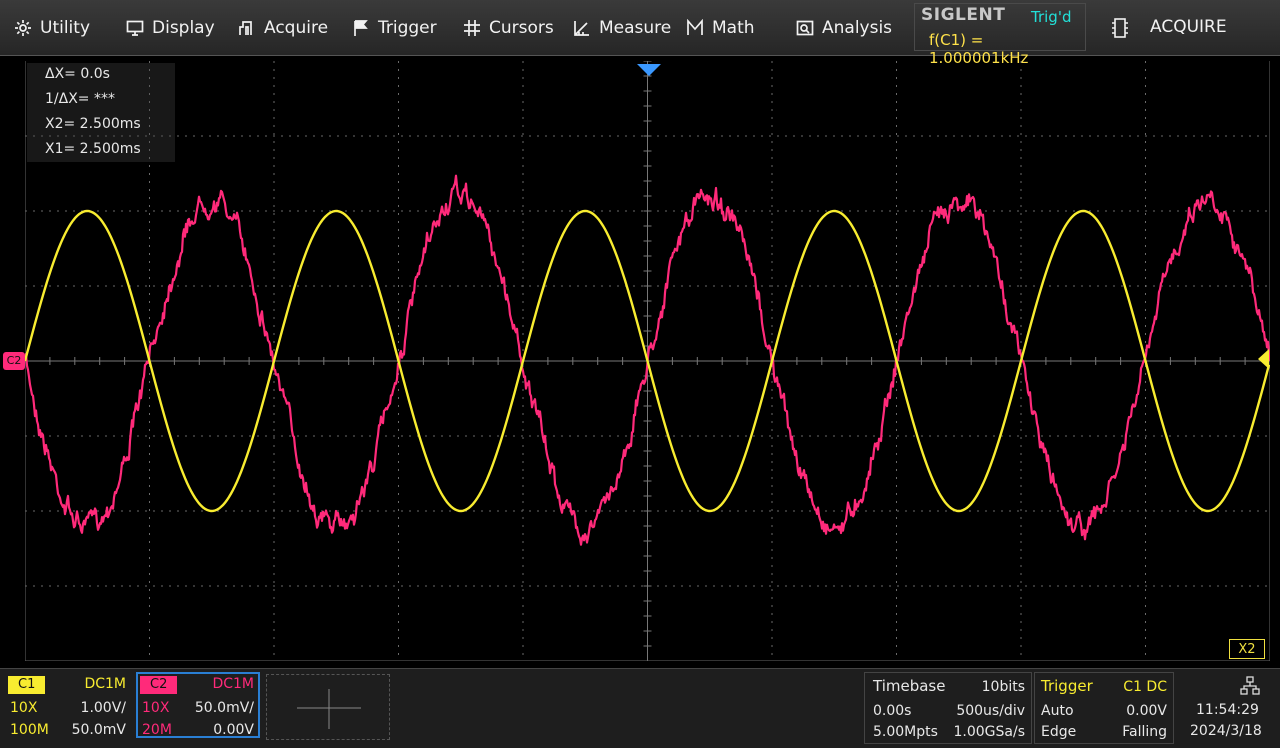  Describe the element at coordinates (93, 124) in the screenshot. I see `x2-readout: X2= 2.500ms` at that location.